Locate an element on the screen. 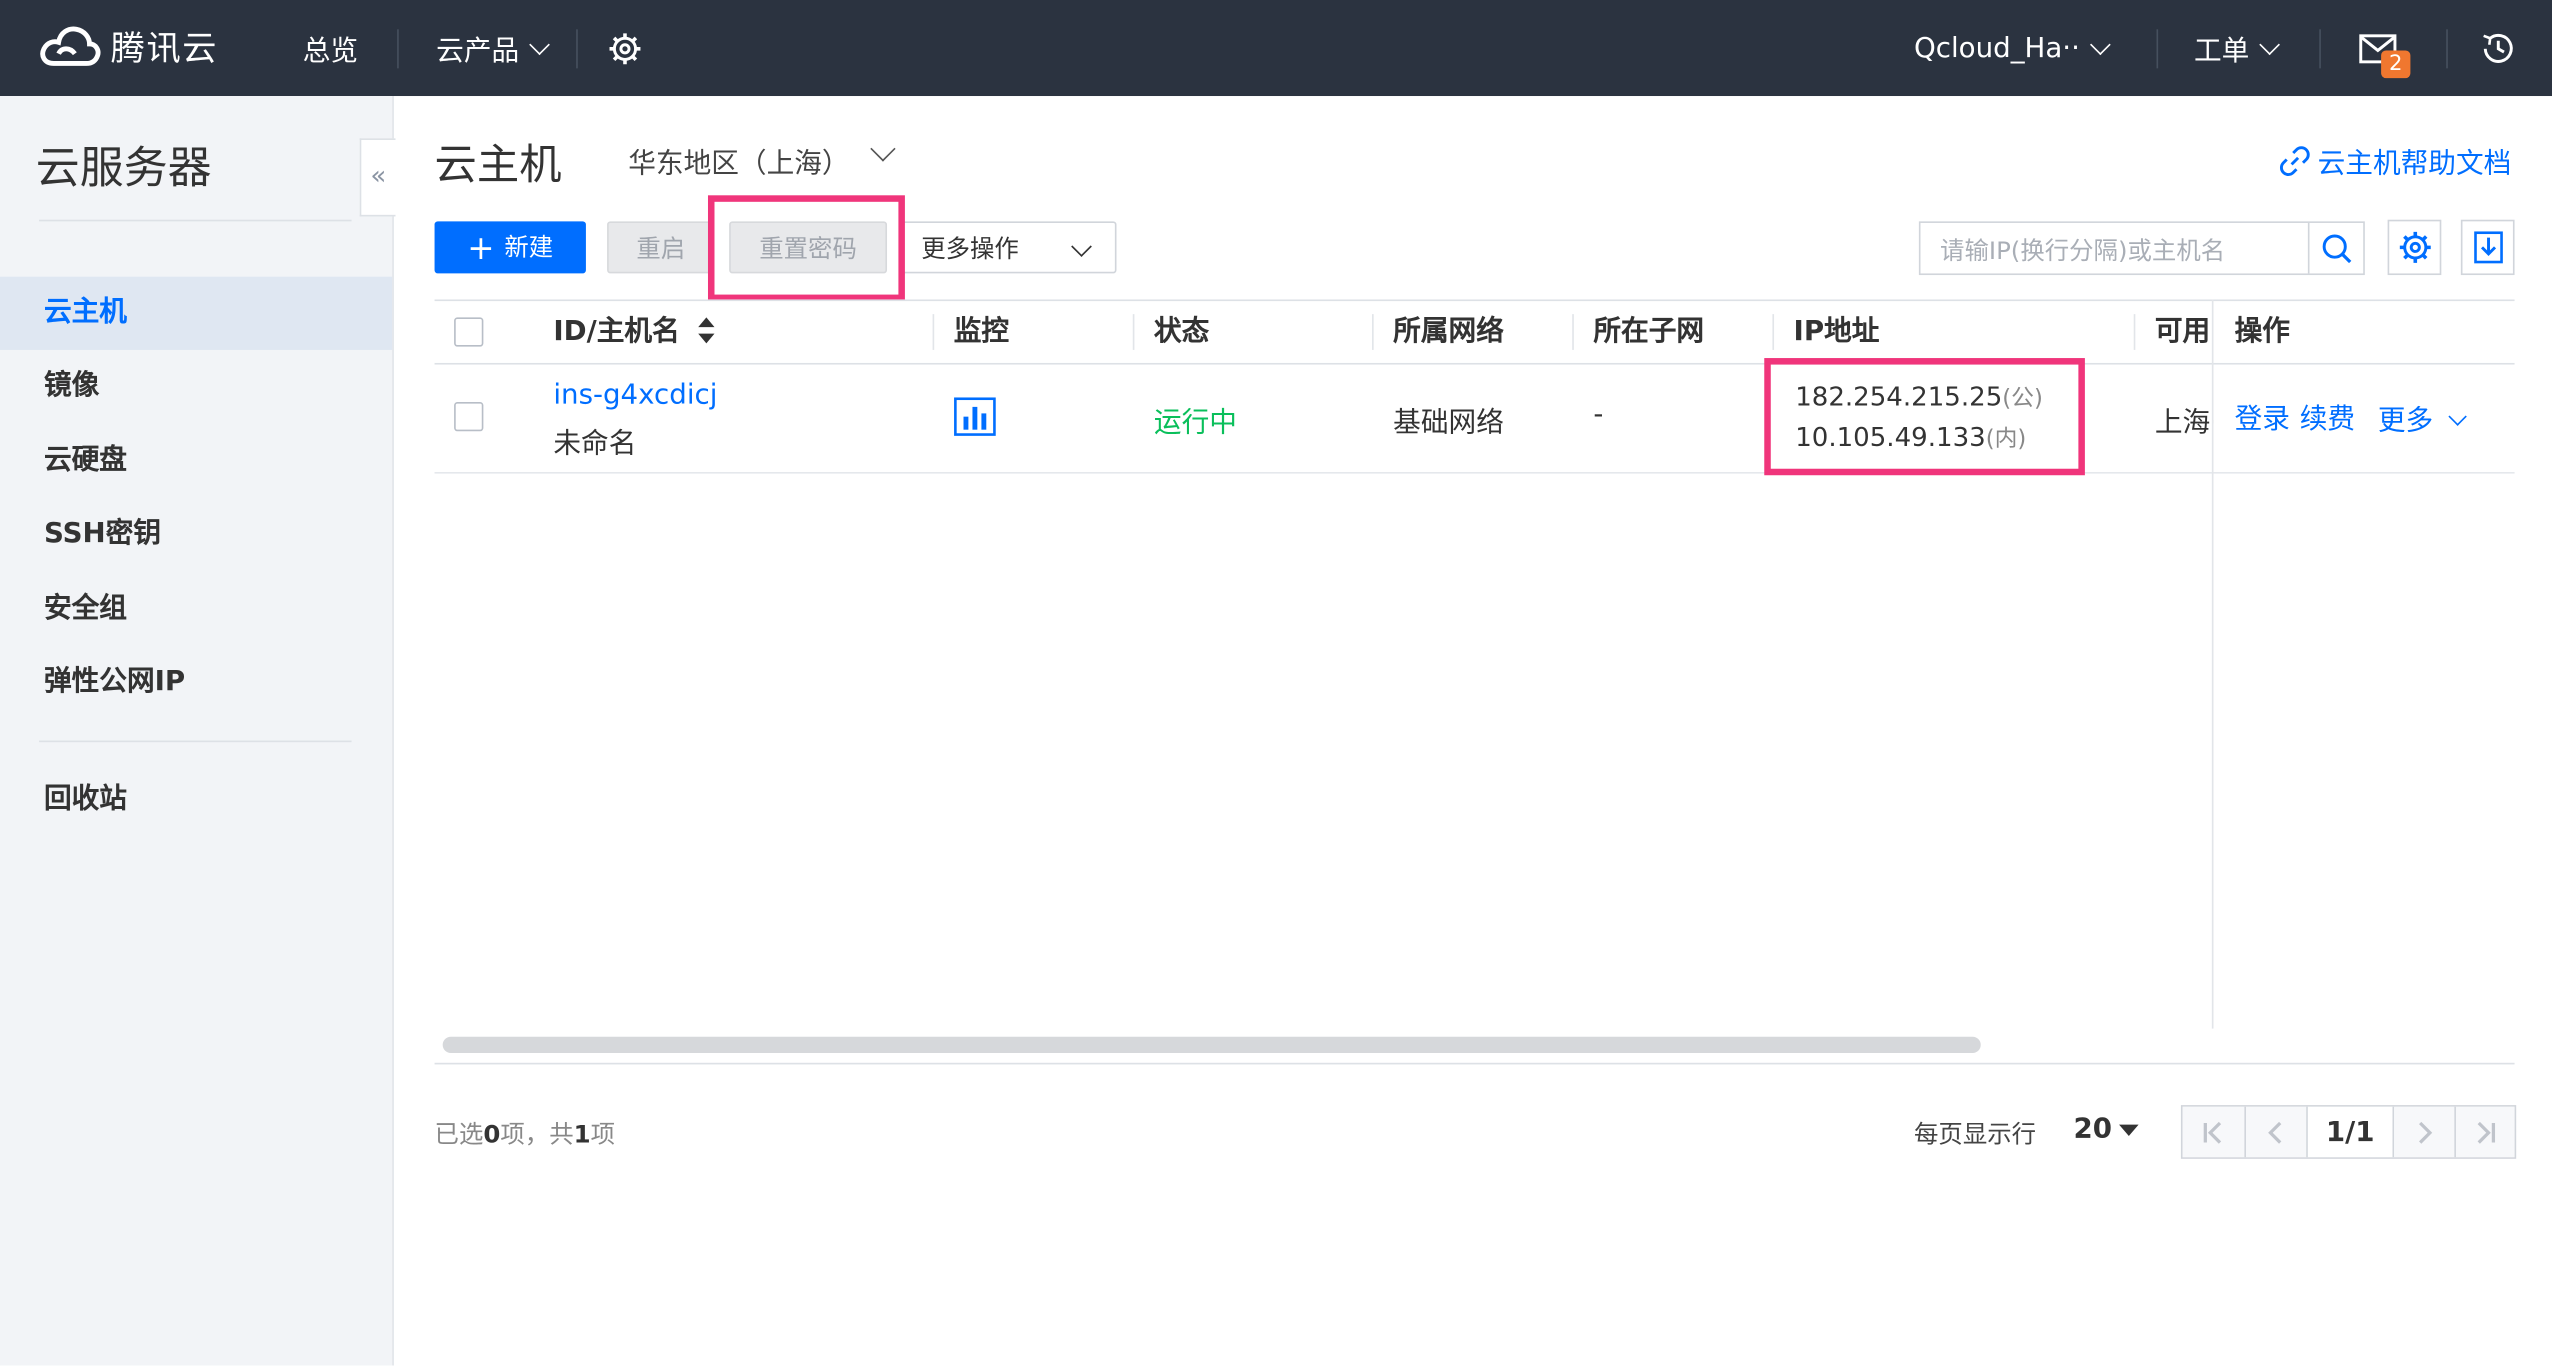 This screenshot has width=2552, height=1366. column-zone: 可用 is located at coordinates (2182, 332).